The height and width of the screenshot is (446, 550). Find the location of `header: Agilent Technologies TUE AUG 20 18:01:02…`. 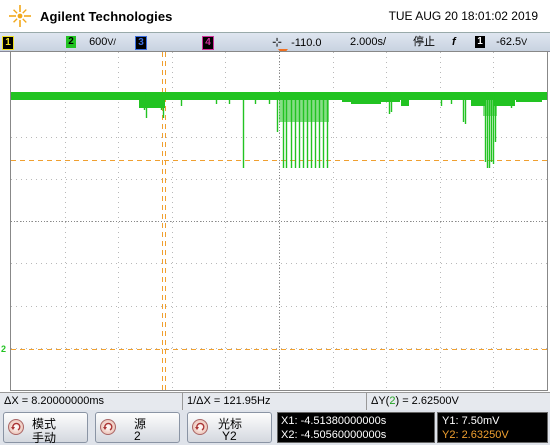

header: Agilent Technologies TUE AUG 20 18:01:02… is located at coordinates (275, 16).